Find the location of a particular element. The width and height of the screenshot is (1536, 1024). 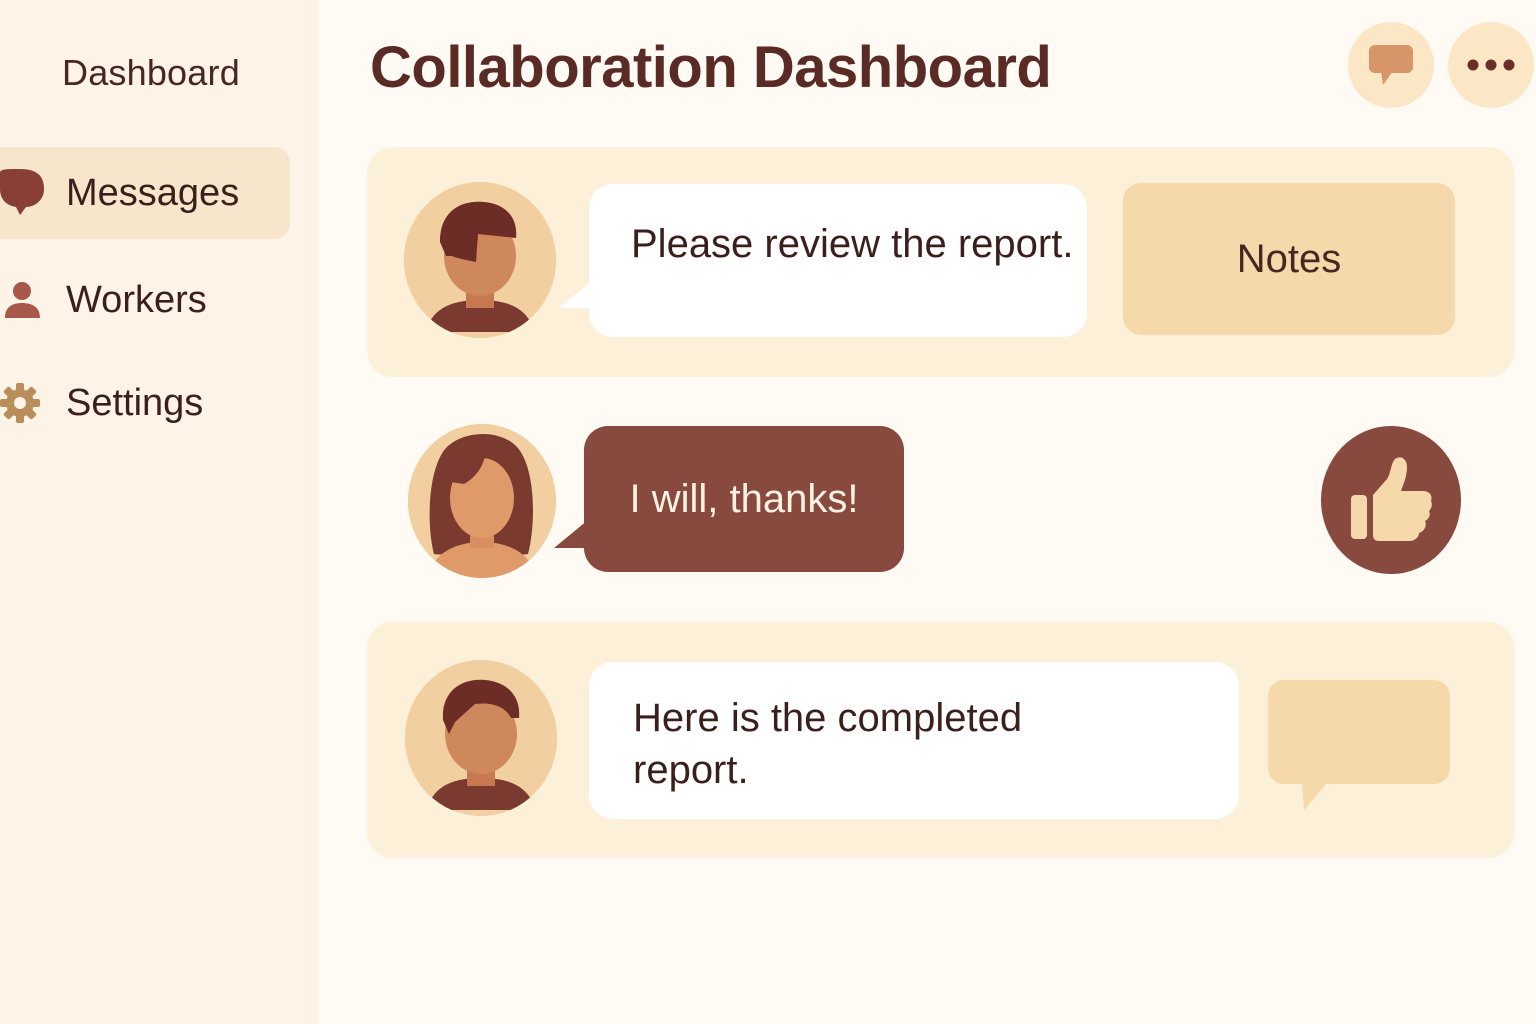

sidebar-item-workers: Workers is located at coordinates (145, 300).